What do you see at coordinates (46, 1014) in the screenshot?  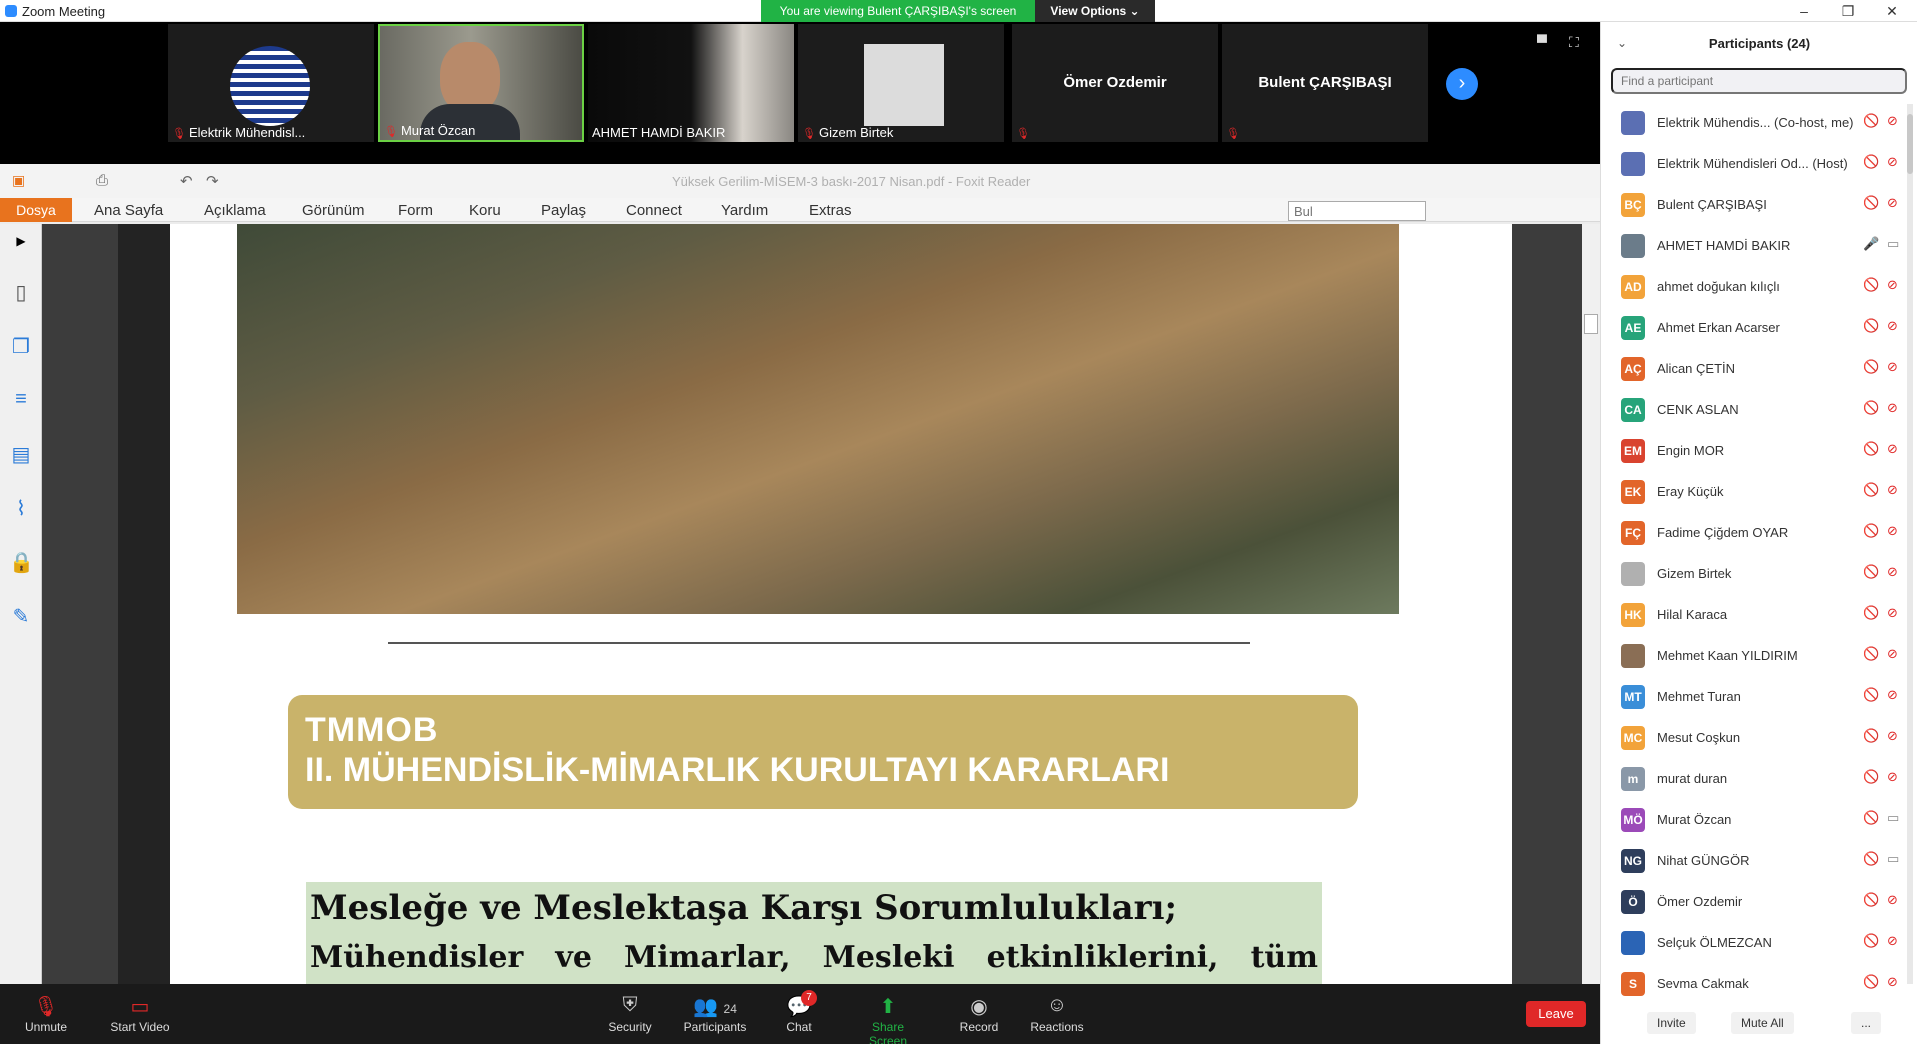 I see `unmute-button: 🎙 Unmute` at bounding box center [46, 1014].